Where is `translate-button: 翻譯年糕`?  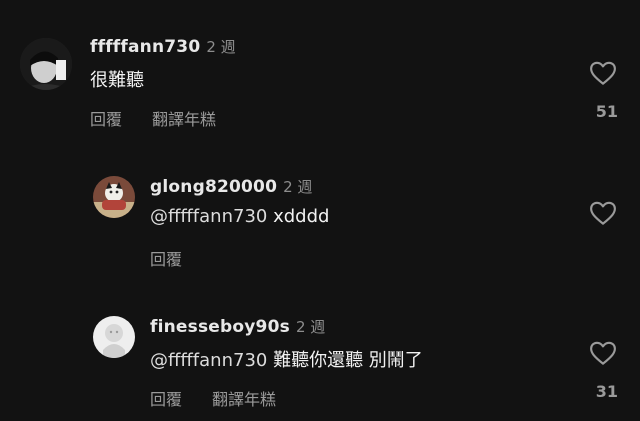 translate-button: 翻譯年糕 is located at coordinates (244, 398).